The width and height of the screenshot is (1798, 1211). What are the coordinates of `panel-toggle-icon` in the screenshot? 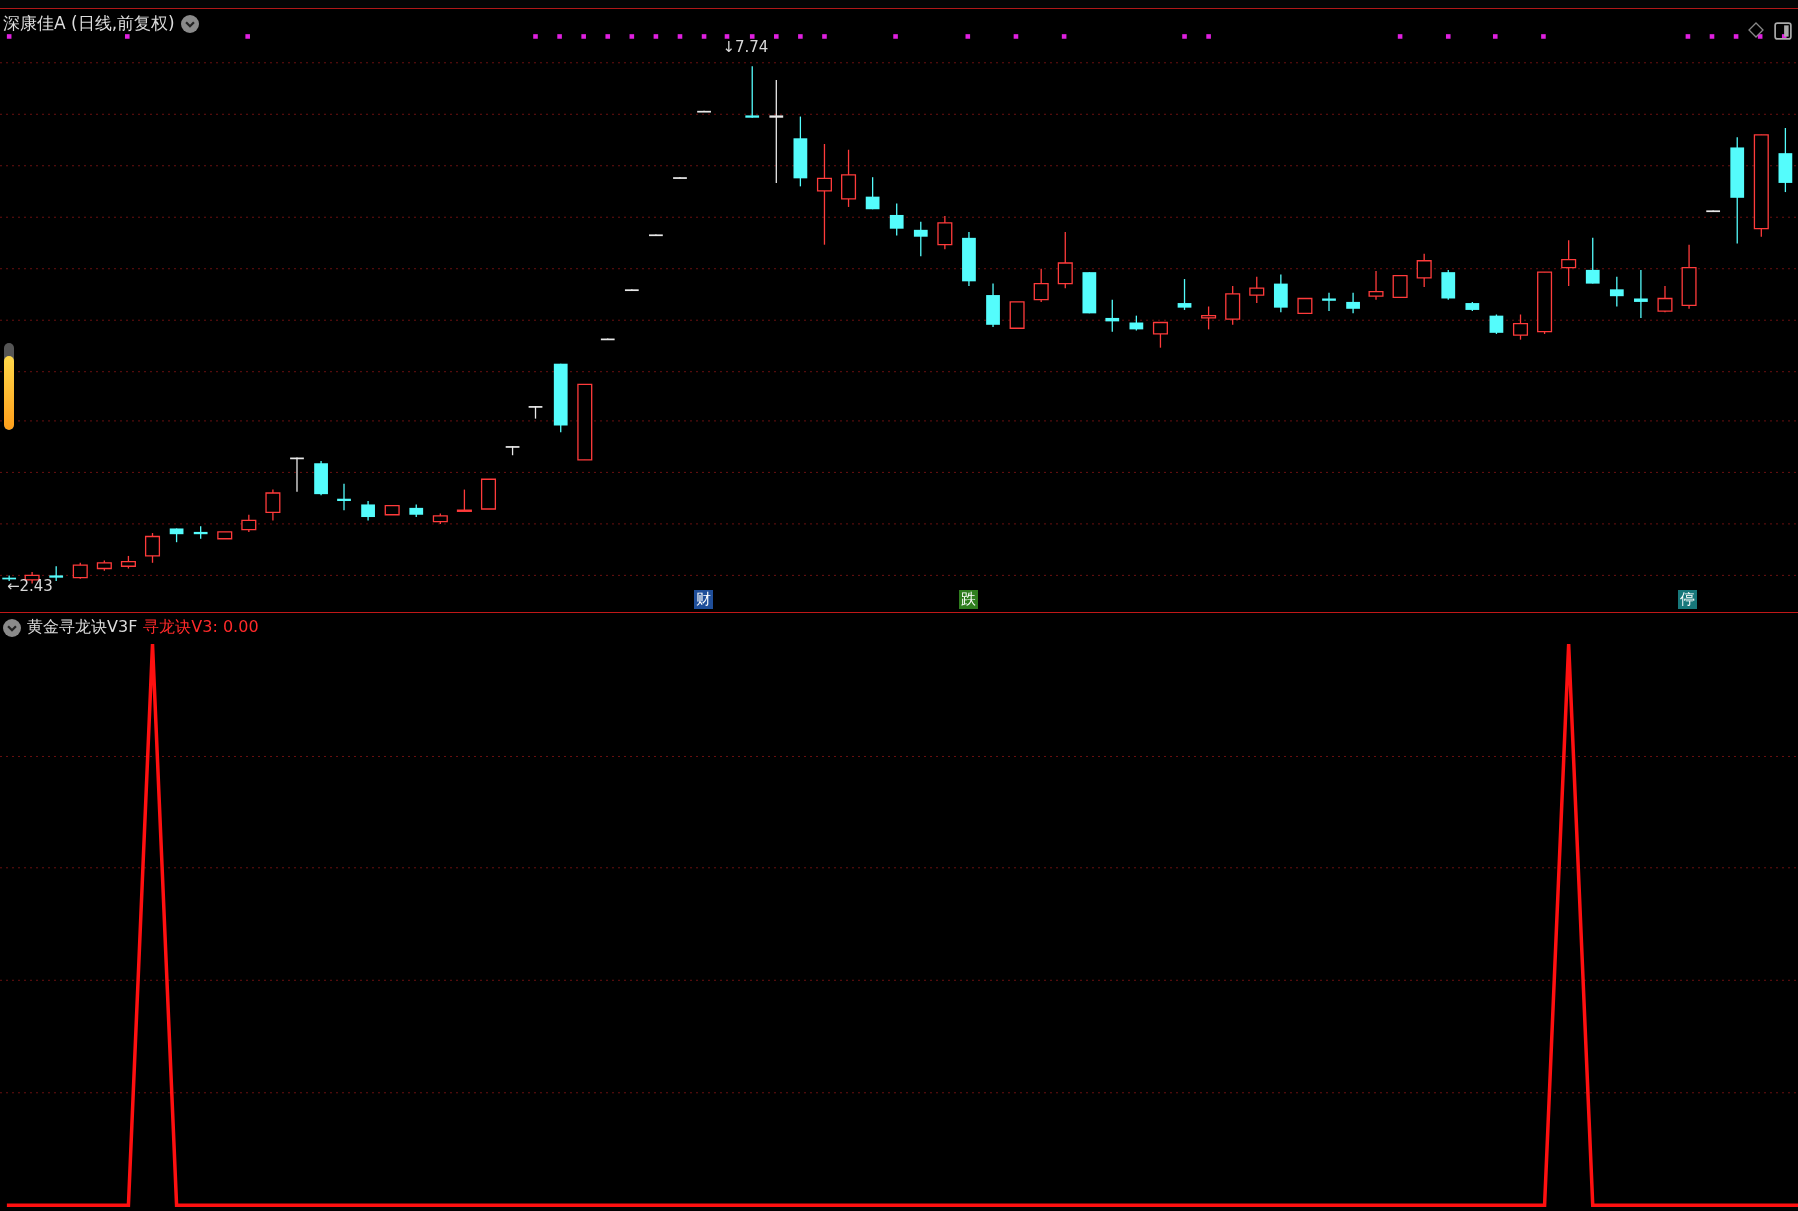 It's located at (1783, 31).